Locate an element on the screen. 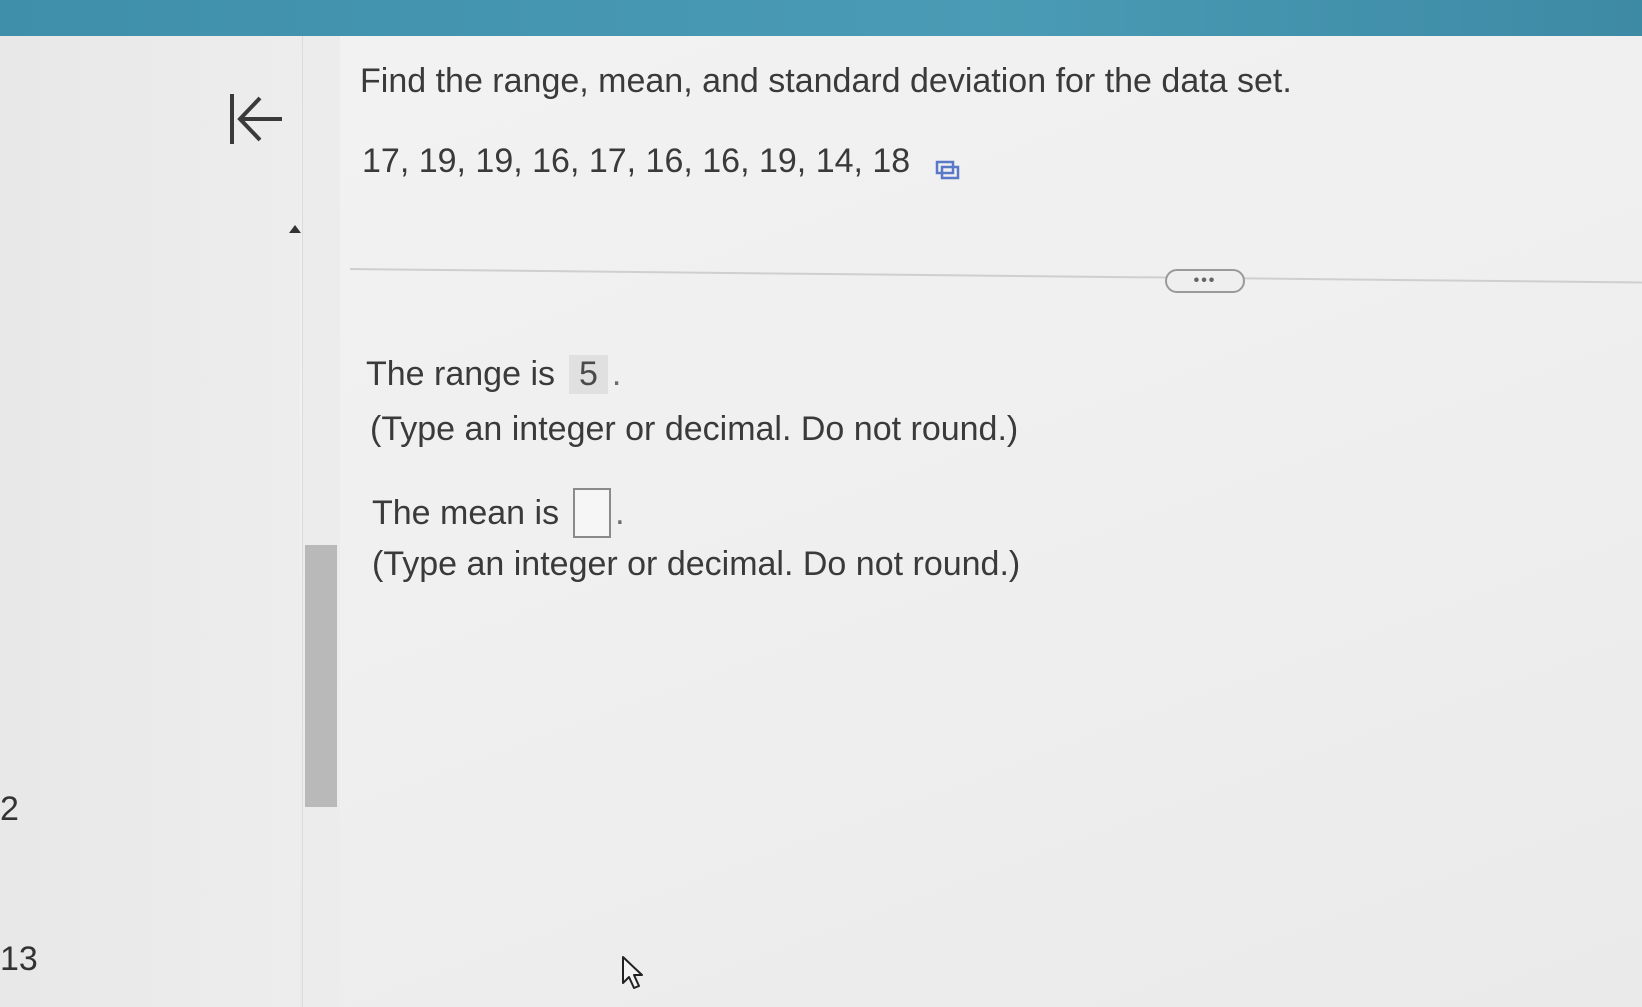 Image resolution: width=1642 pixels, height=1007 pixels. top-bar is located at coordinates (821, 18).